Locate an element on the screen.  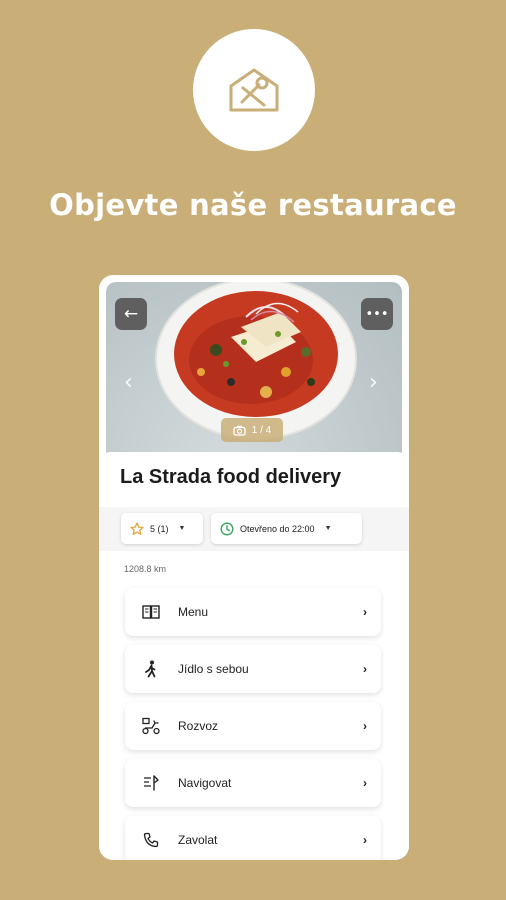
rating-text: 5 (1) is located at coordinates (159, 528).